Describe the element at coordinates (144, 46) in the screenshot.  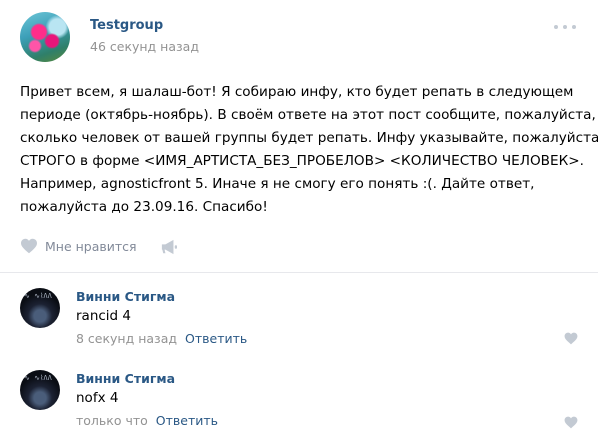
I see `post-timestamp: 46 секунд назад` at that location.